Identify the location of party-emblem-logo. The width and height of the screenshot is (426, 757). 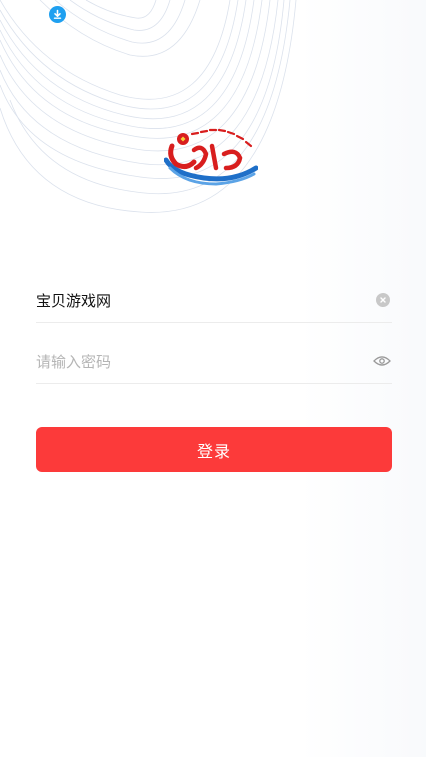
(211, 157).